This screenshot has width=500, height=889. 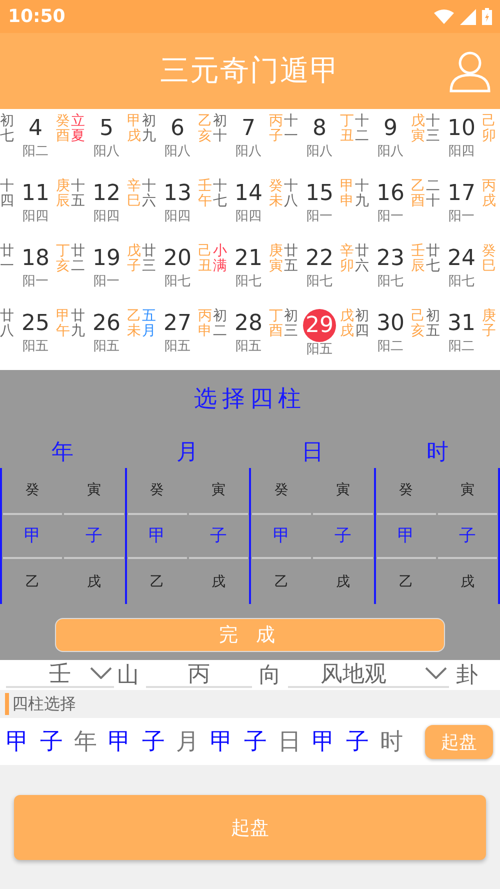 I want to click on day-number: 15, so click(x=319, y=194).